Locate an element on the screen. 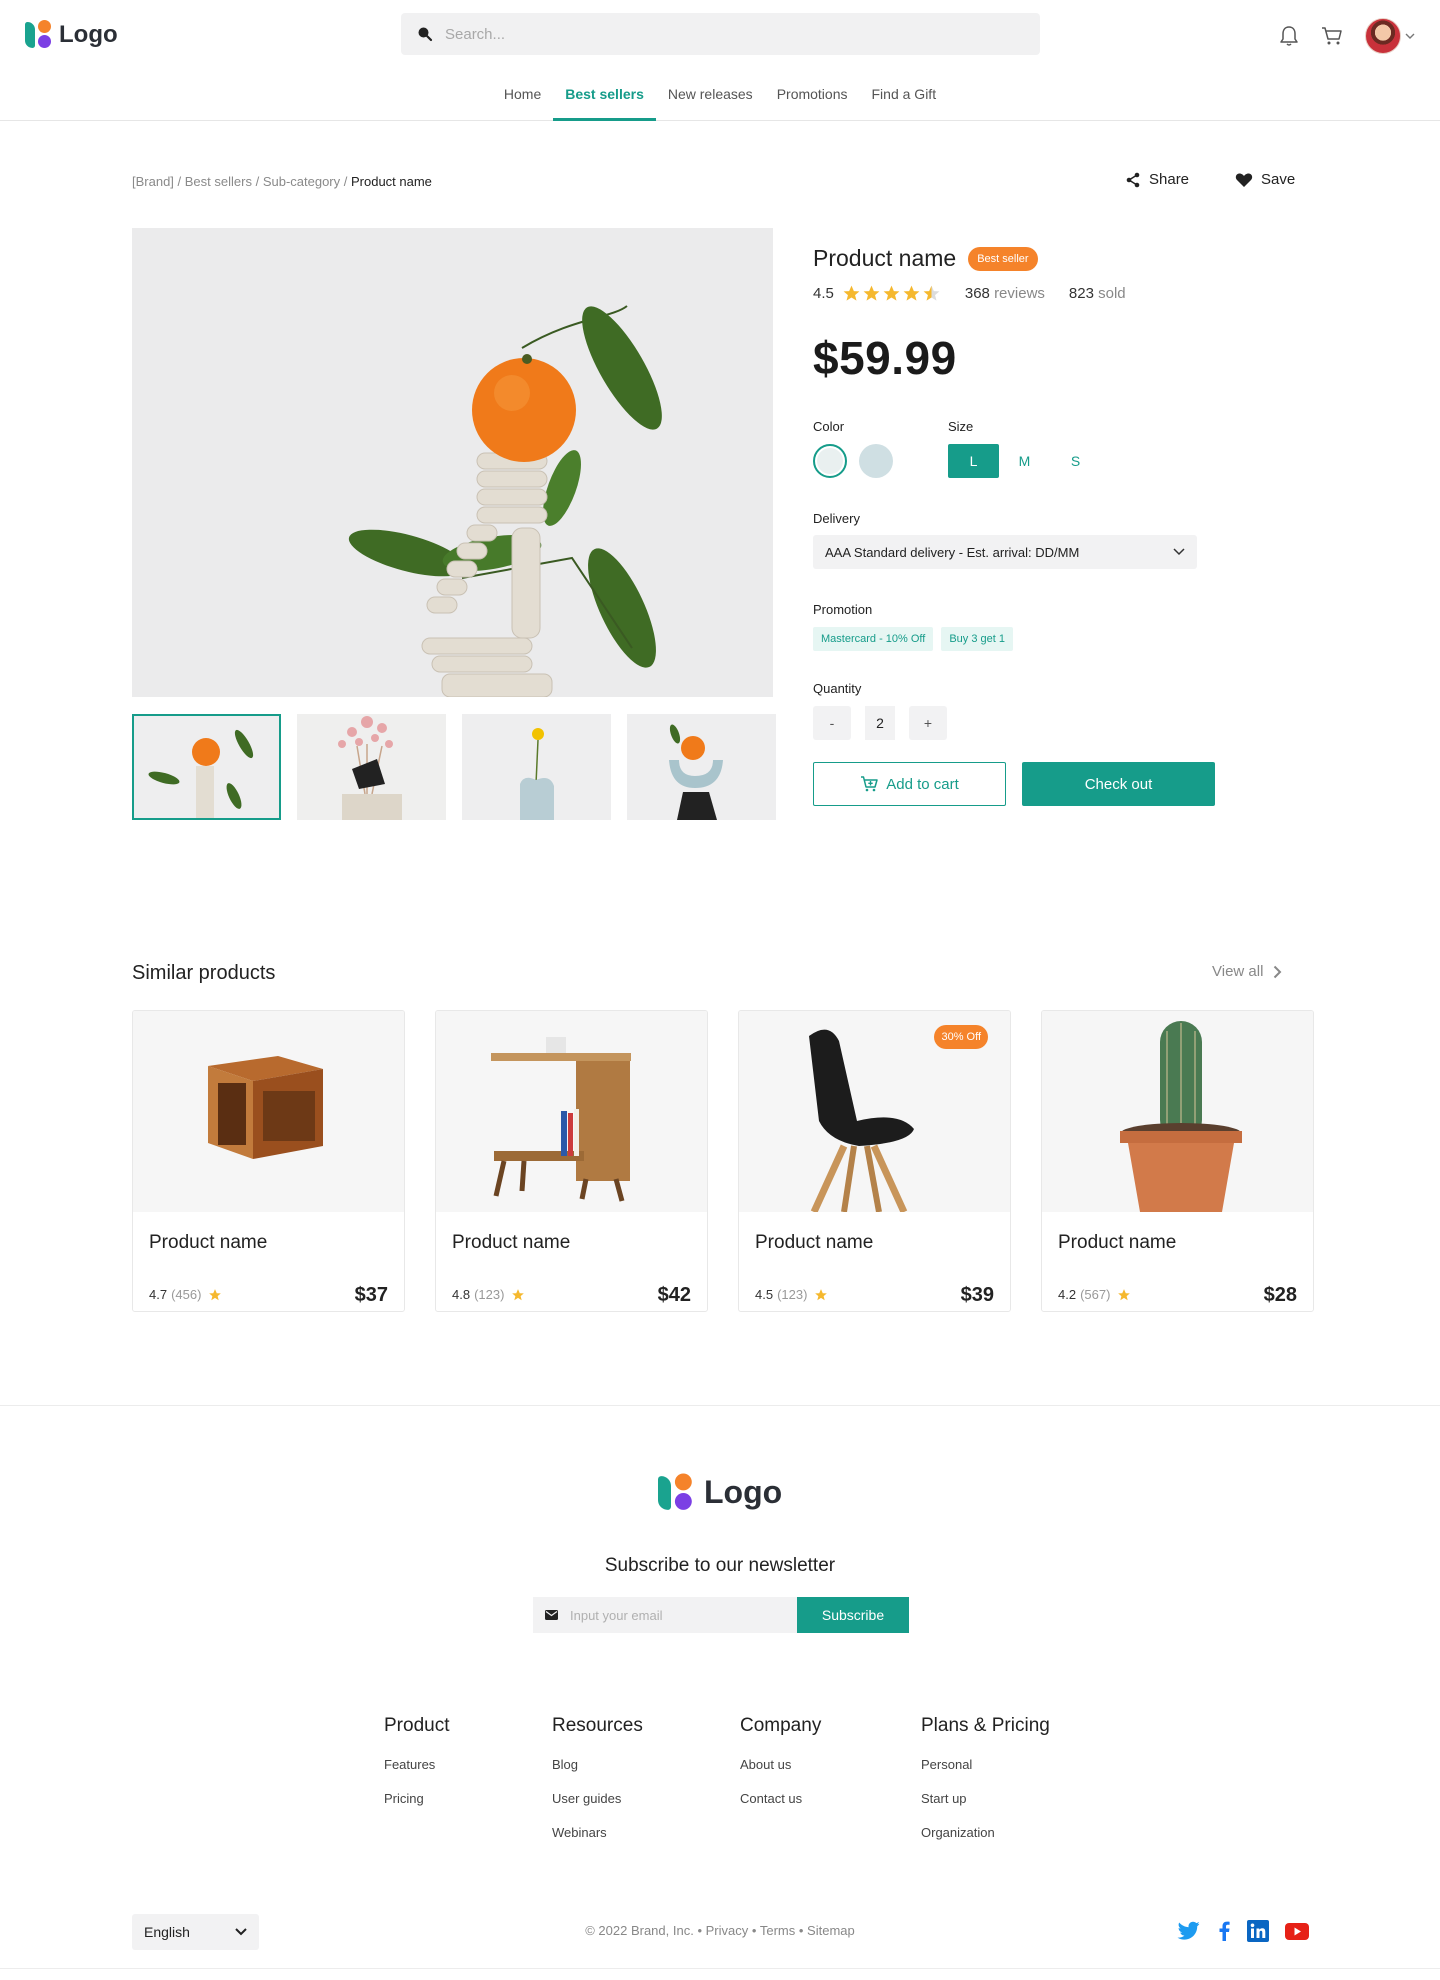 The image size is (1440, 1980). sold-label: sold is located at coordinates (1112, 293).